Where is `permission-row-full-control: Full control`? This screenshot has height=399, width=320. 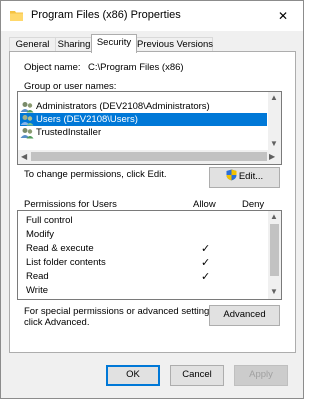 permission-row-full-control: Full control is located at coordinates (146, 221).